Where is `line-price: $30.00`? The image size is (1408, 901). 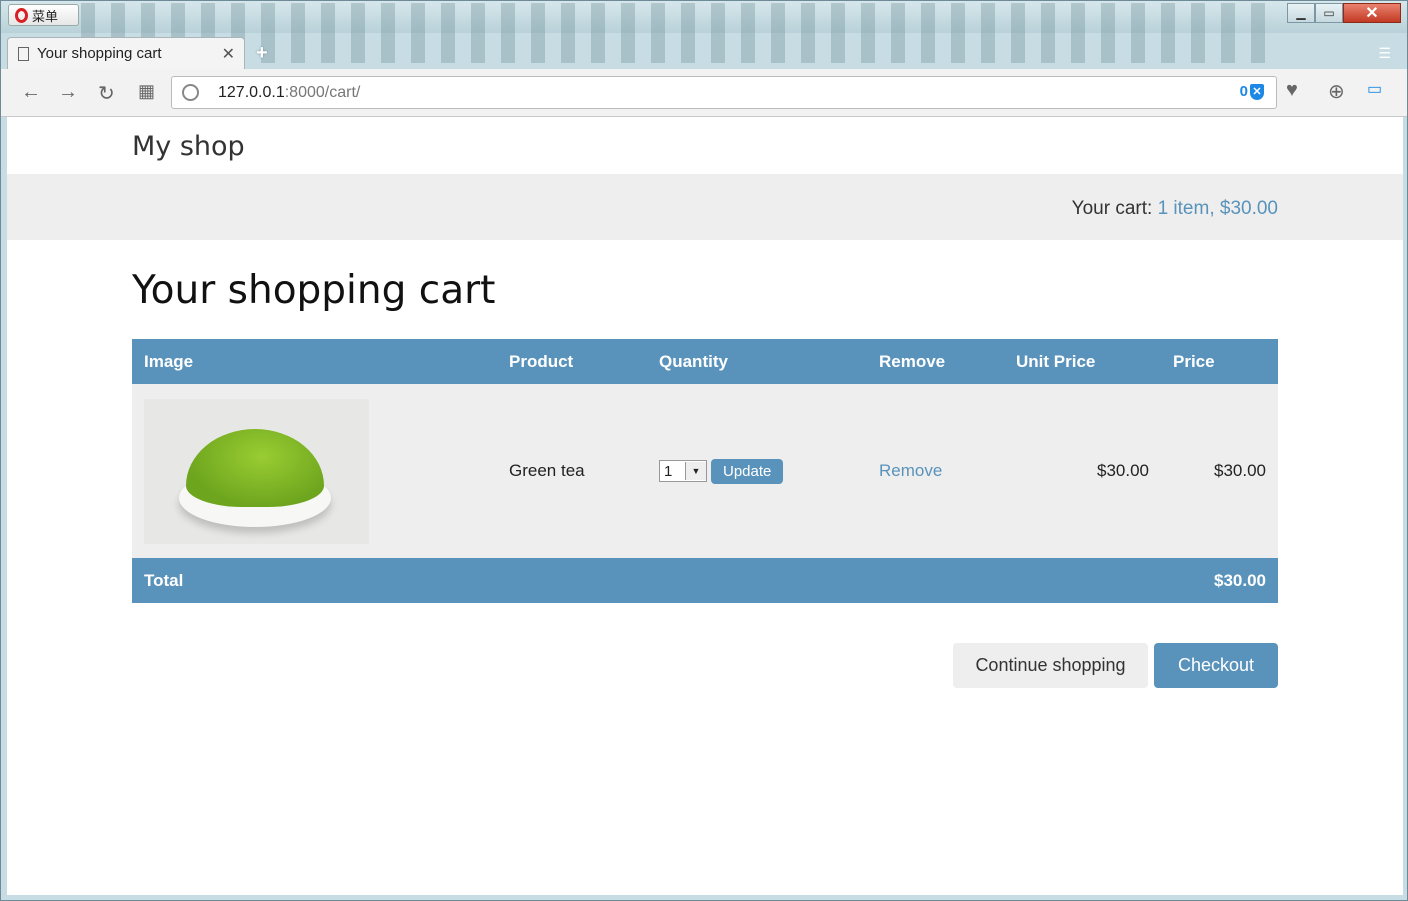 line-price: $30.00 is located at coordinates (1240, 470).